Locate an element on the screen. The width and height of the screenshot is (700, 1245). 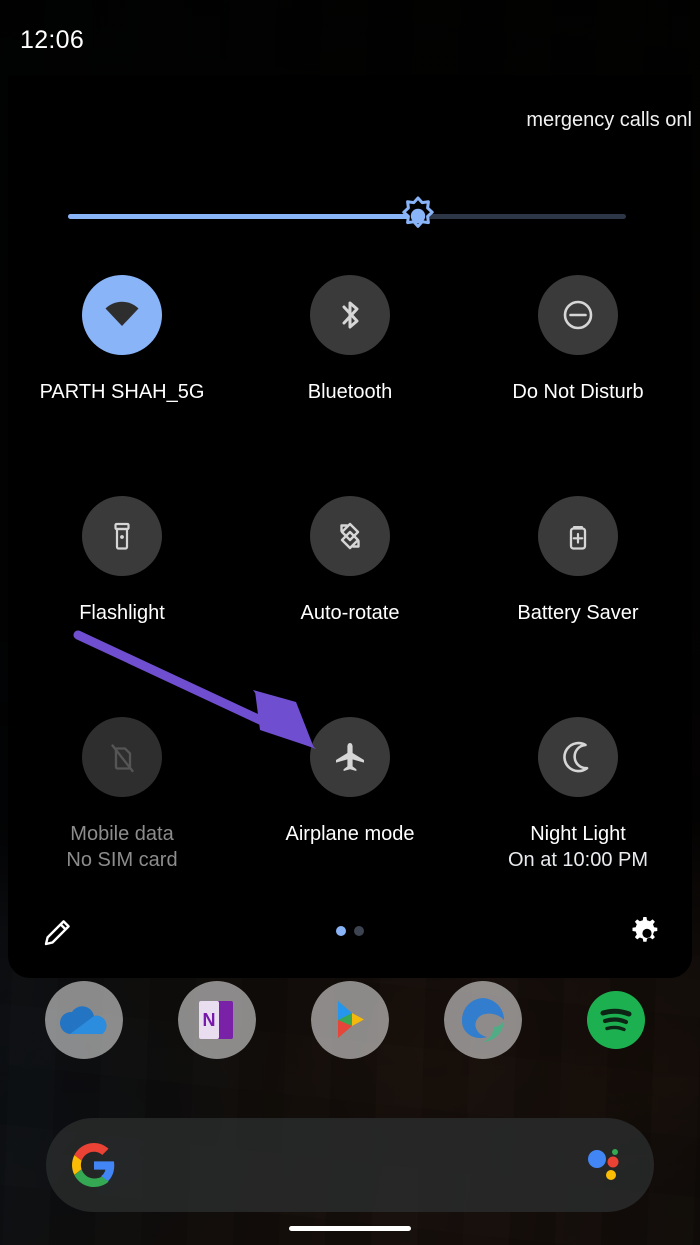
home-dock: N is located at coordinates (350, 1020).